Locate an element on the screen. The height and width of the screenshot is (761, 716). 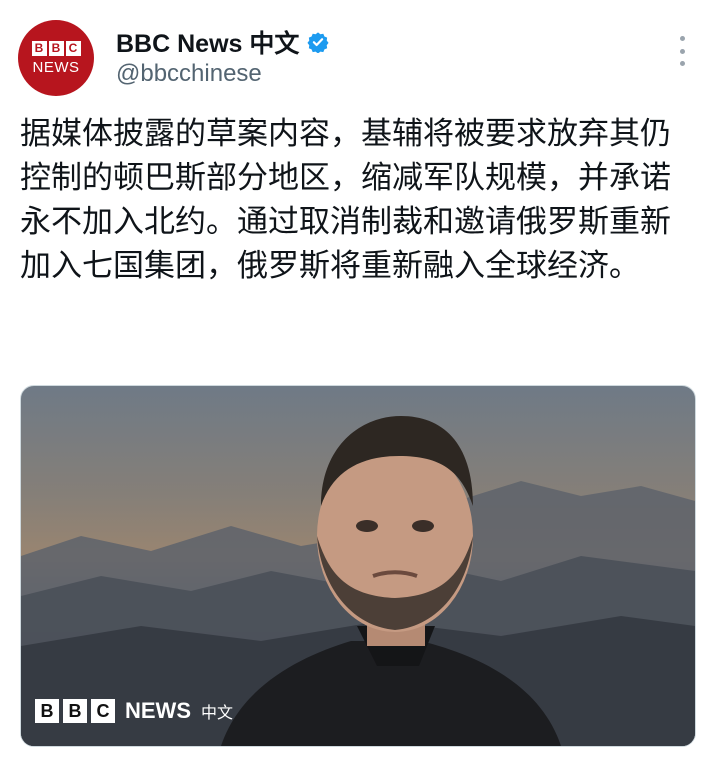
verified-badge-icon is located at coordinates (318, 42).